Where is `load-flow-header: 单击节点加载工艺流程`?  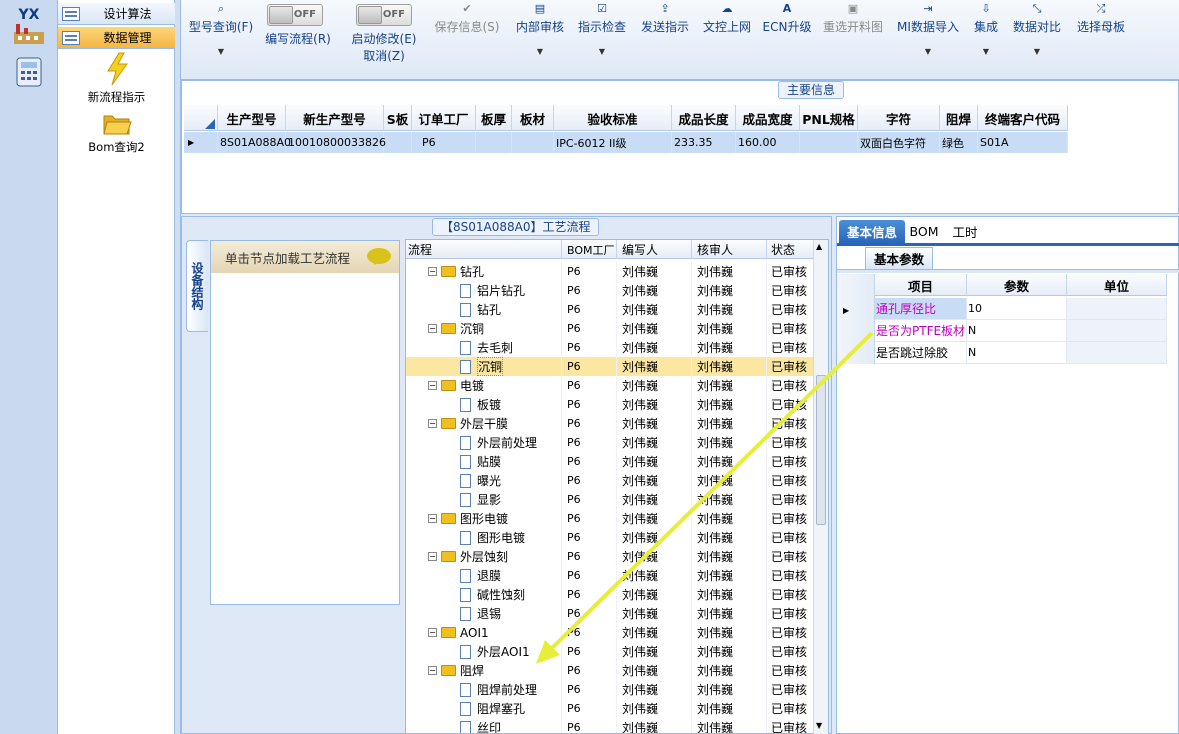 load-flow-header: 单击节点加载工艺流程 is located at coordinates (305, 257).